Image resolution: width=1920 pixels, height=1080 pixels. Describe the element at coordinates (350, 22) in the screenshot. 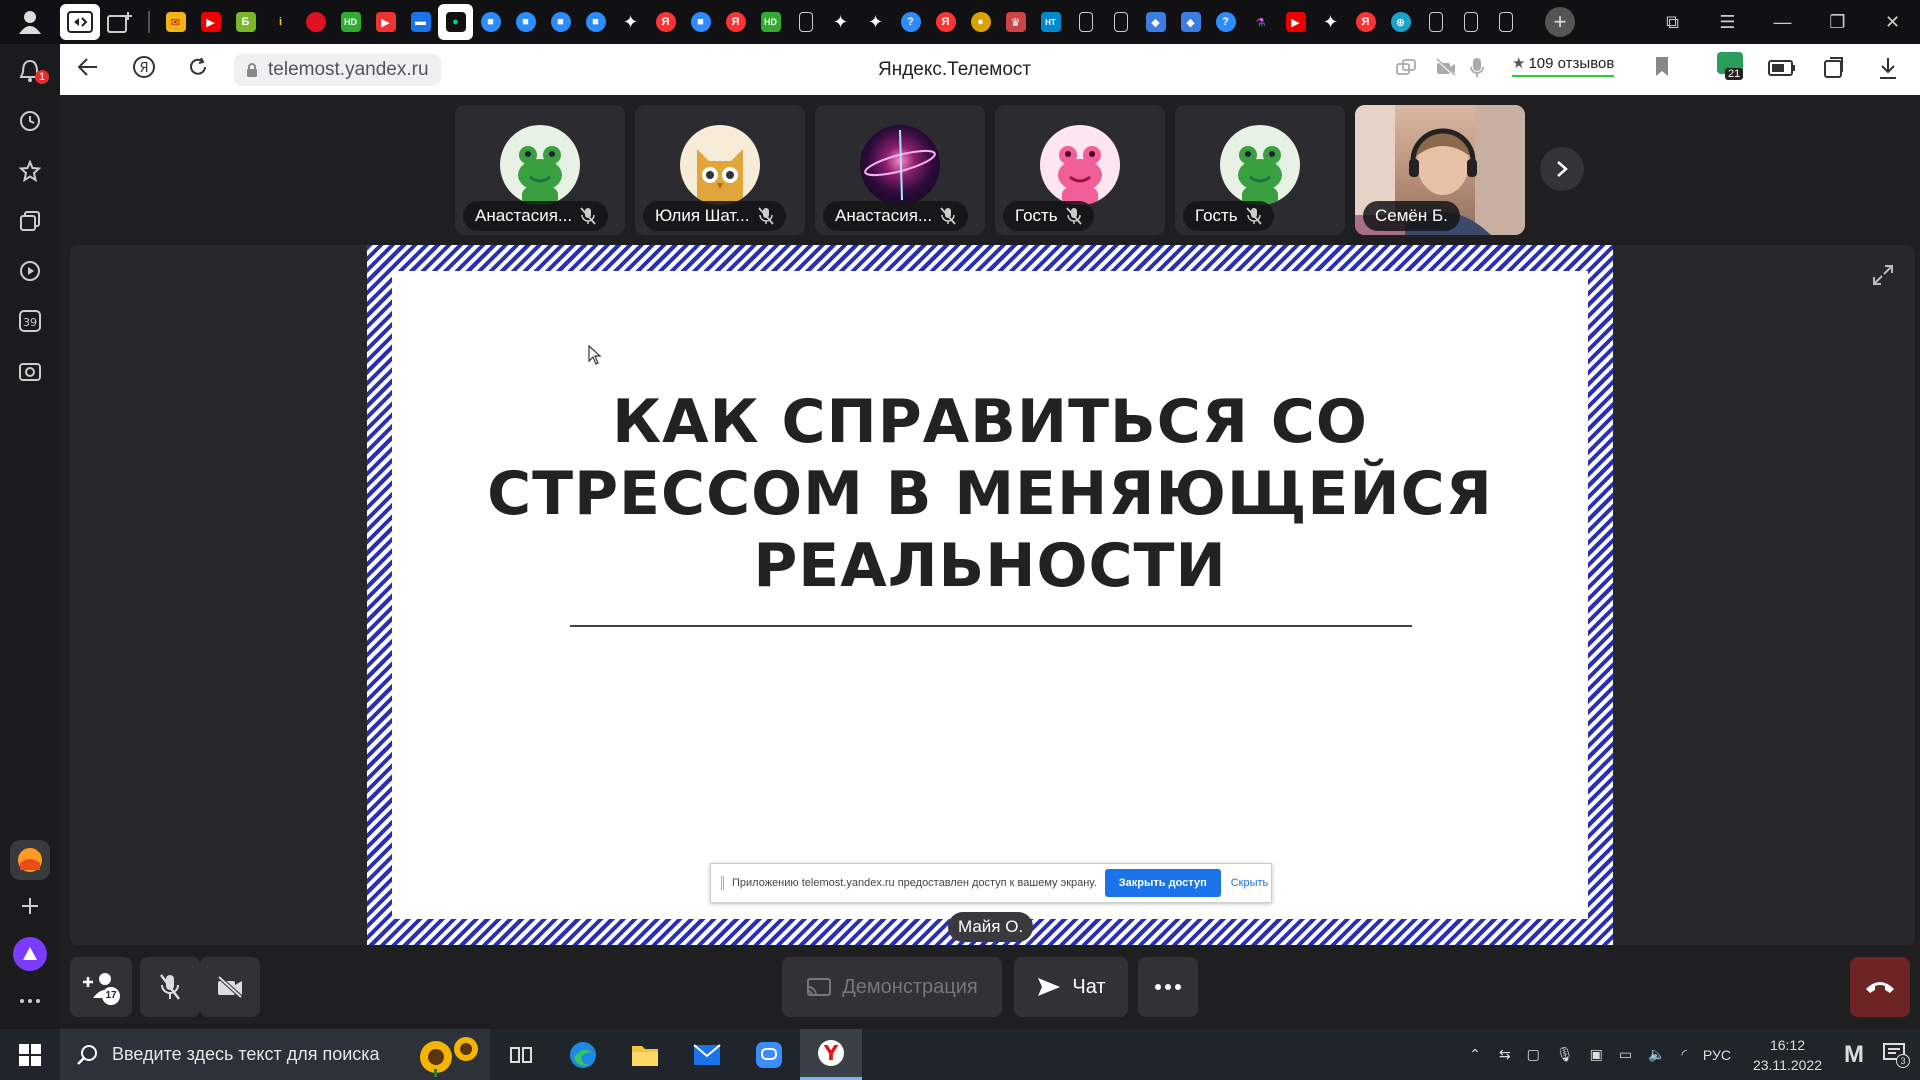

I see `tab-hd-1: HD` at that location.